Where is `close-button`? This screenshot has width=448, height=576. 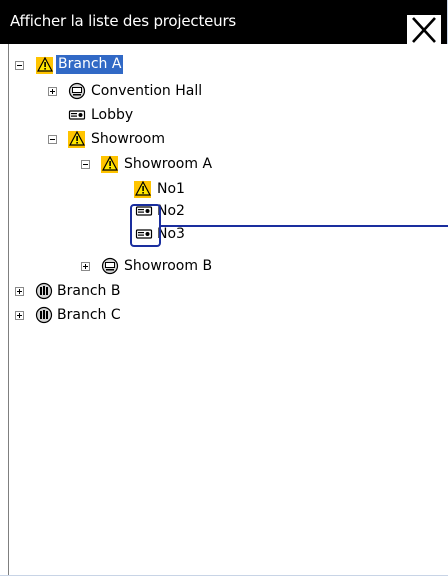
close-button is located at coordinates (424, 30).